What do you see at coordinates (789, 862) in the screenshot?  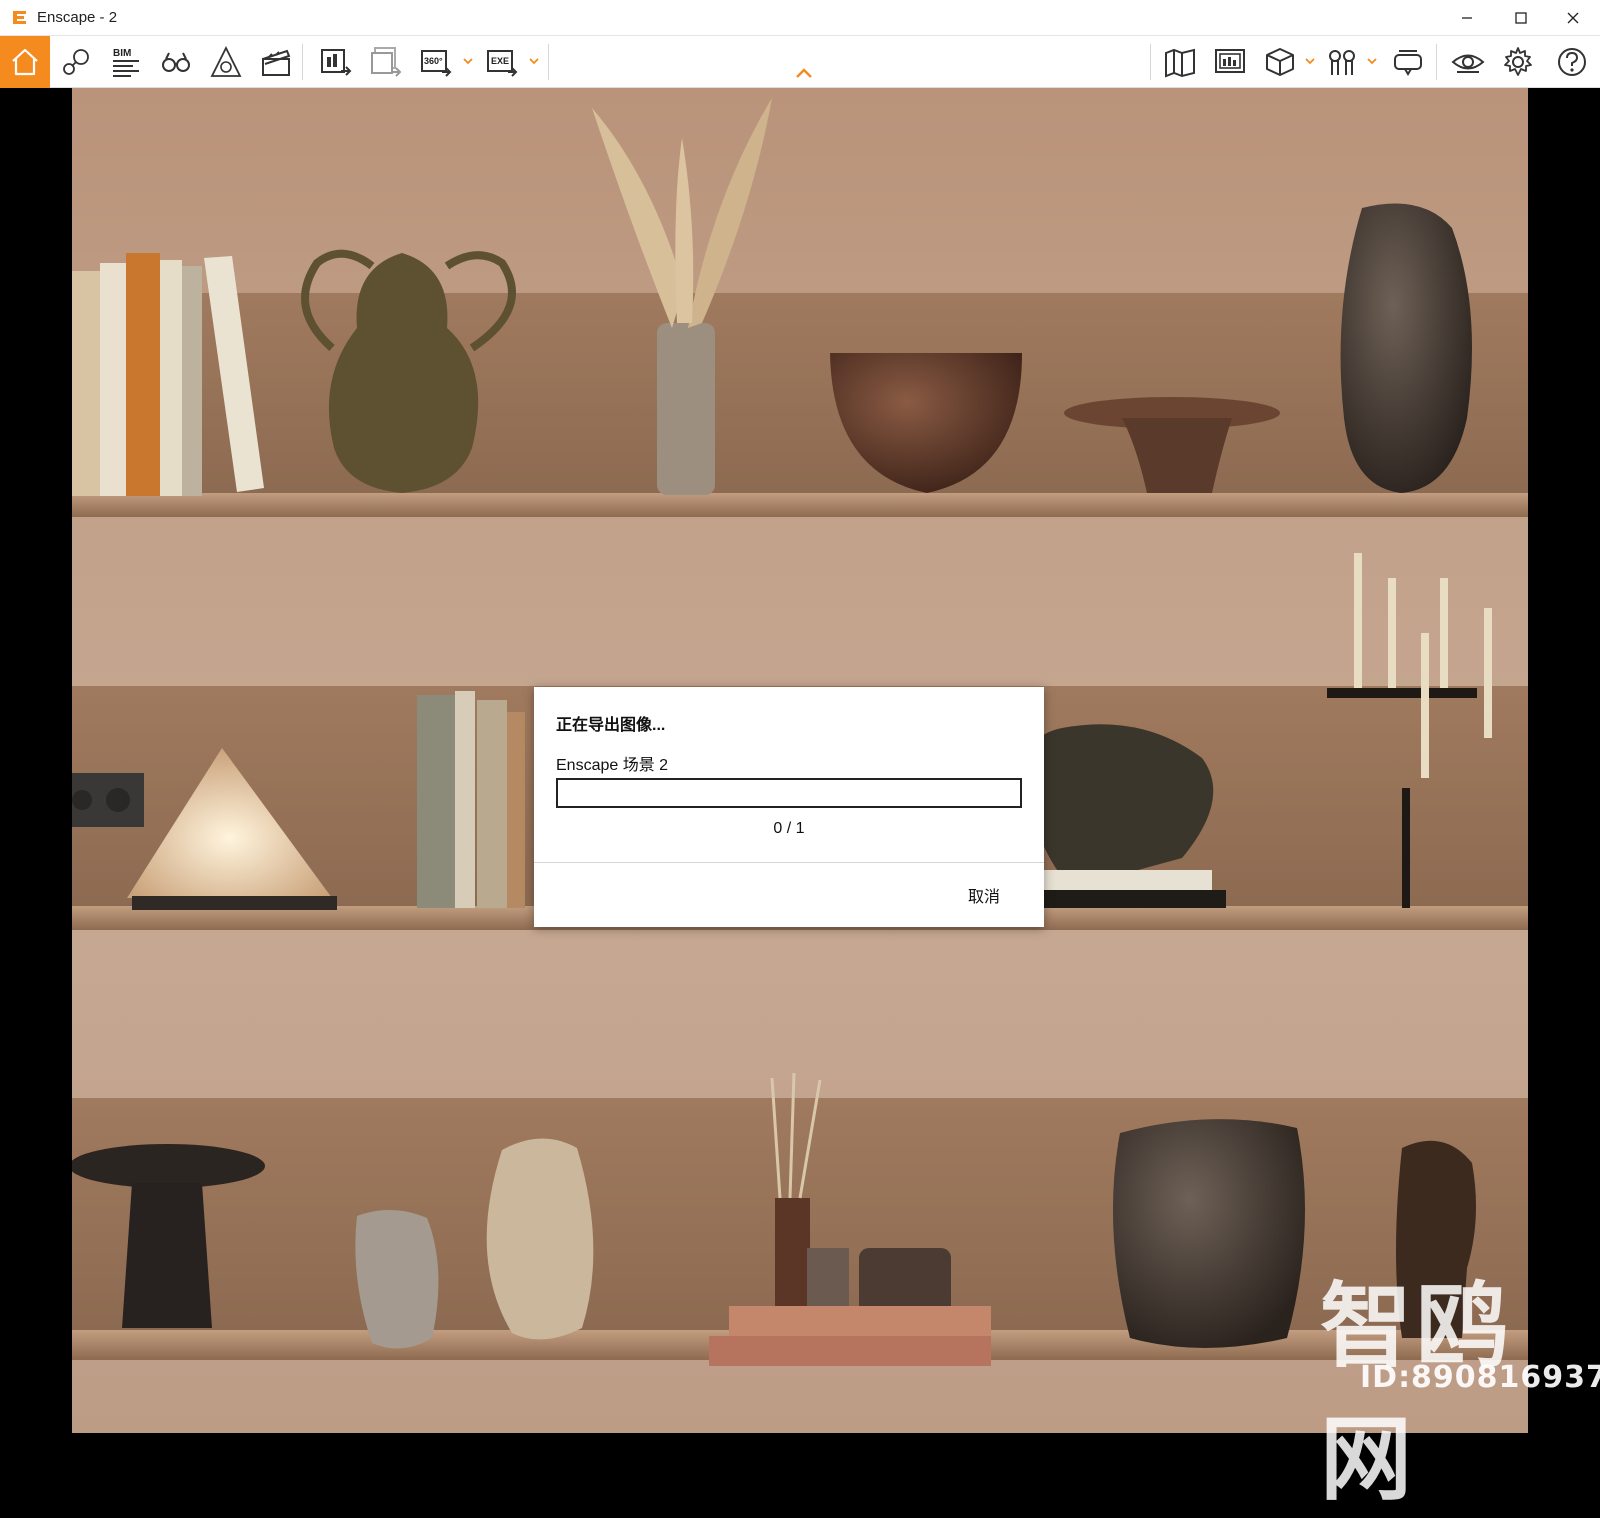 I see `dialog-divider` at bounding box center [789, 862].